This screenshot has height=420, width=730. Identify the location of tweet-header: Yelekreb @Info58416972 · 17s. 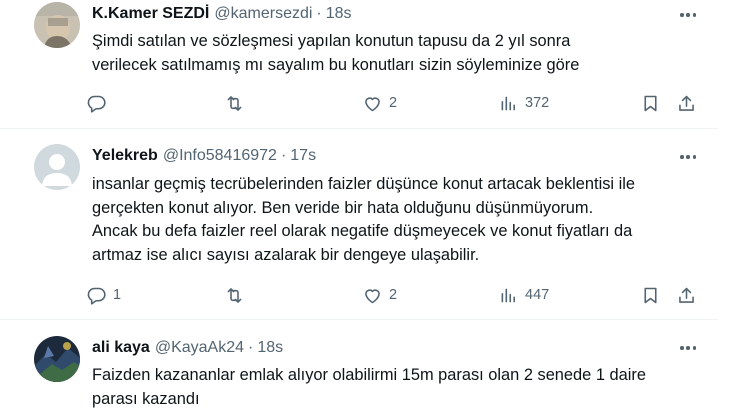
(204, 156).